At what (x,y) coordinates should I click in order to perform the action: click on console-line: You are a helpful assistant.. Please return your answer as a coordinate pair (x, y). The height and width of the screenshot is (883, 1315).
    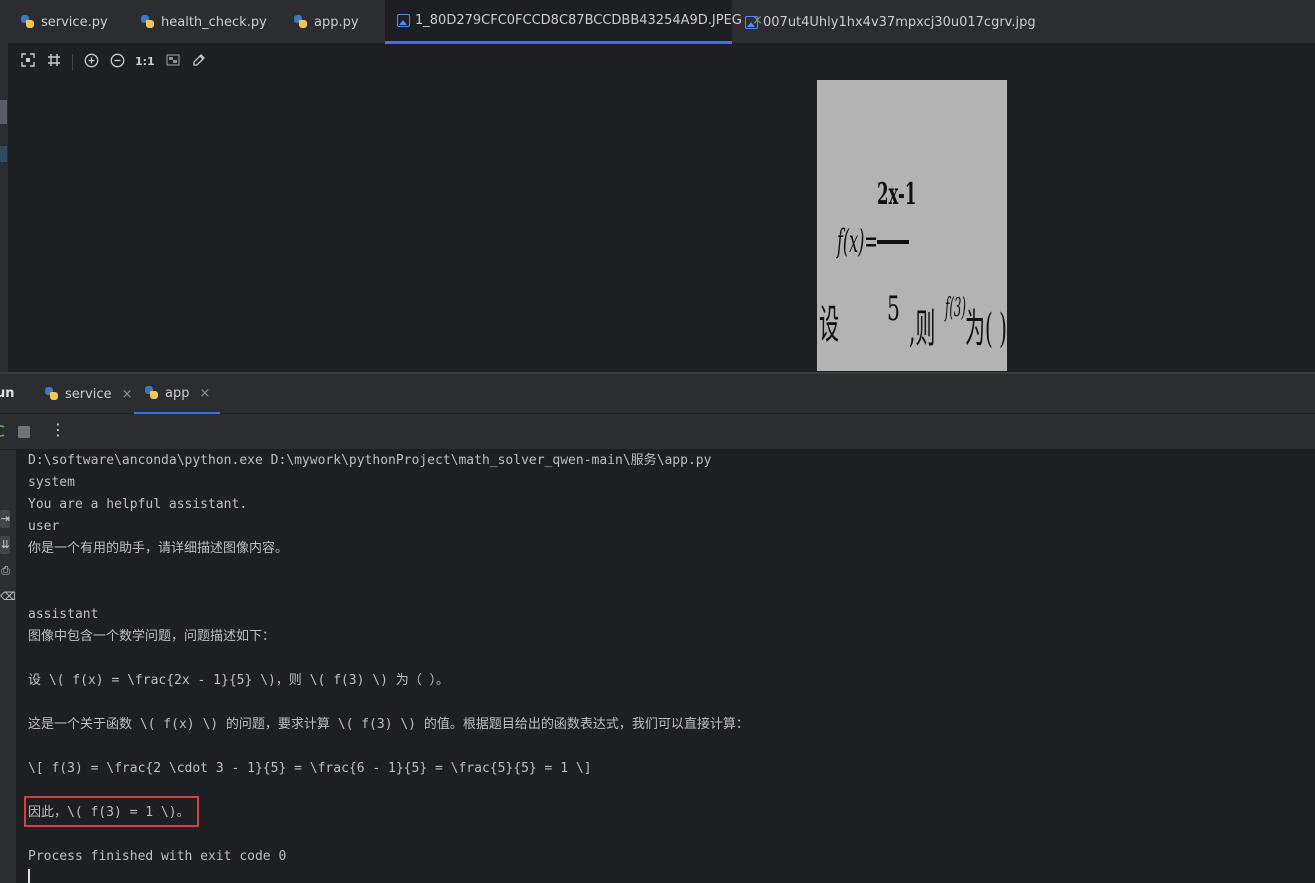
    Looking at the image, I should click on (138, 504).